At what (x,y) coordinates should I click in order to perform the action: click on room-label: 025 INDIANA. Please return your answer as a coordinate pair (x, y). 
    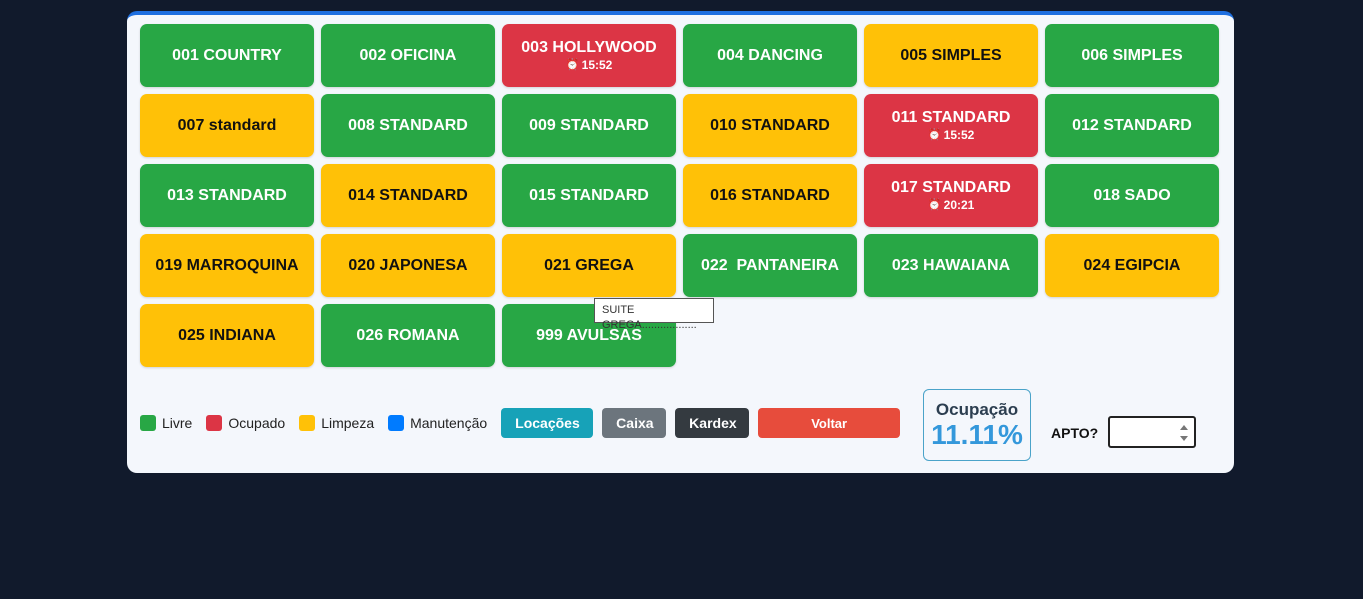
    Looking at the image, I should click on (227, 335).